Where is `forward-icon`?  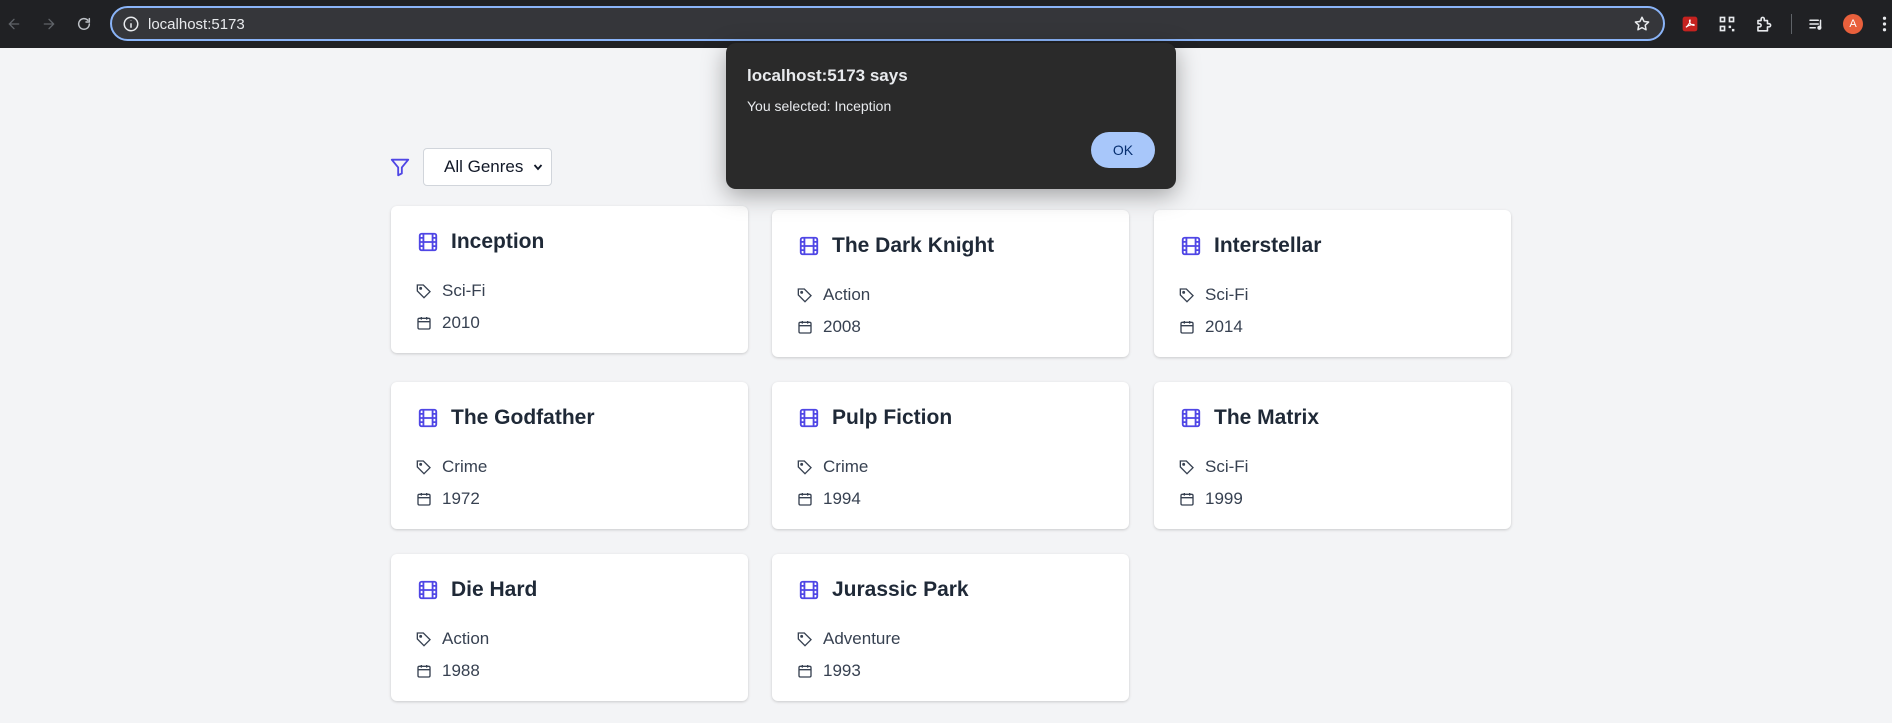
forward-icon is located at coordinates (49, 24).